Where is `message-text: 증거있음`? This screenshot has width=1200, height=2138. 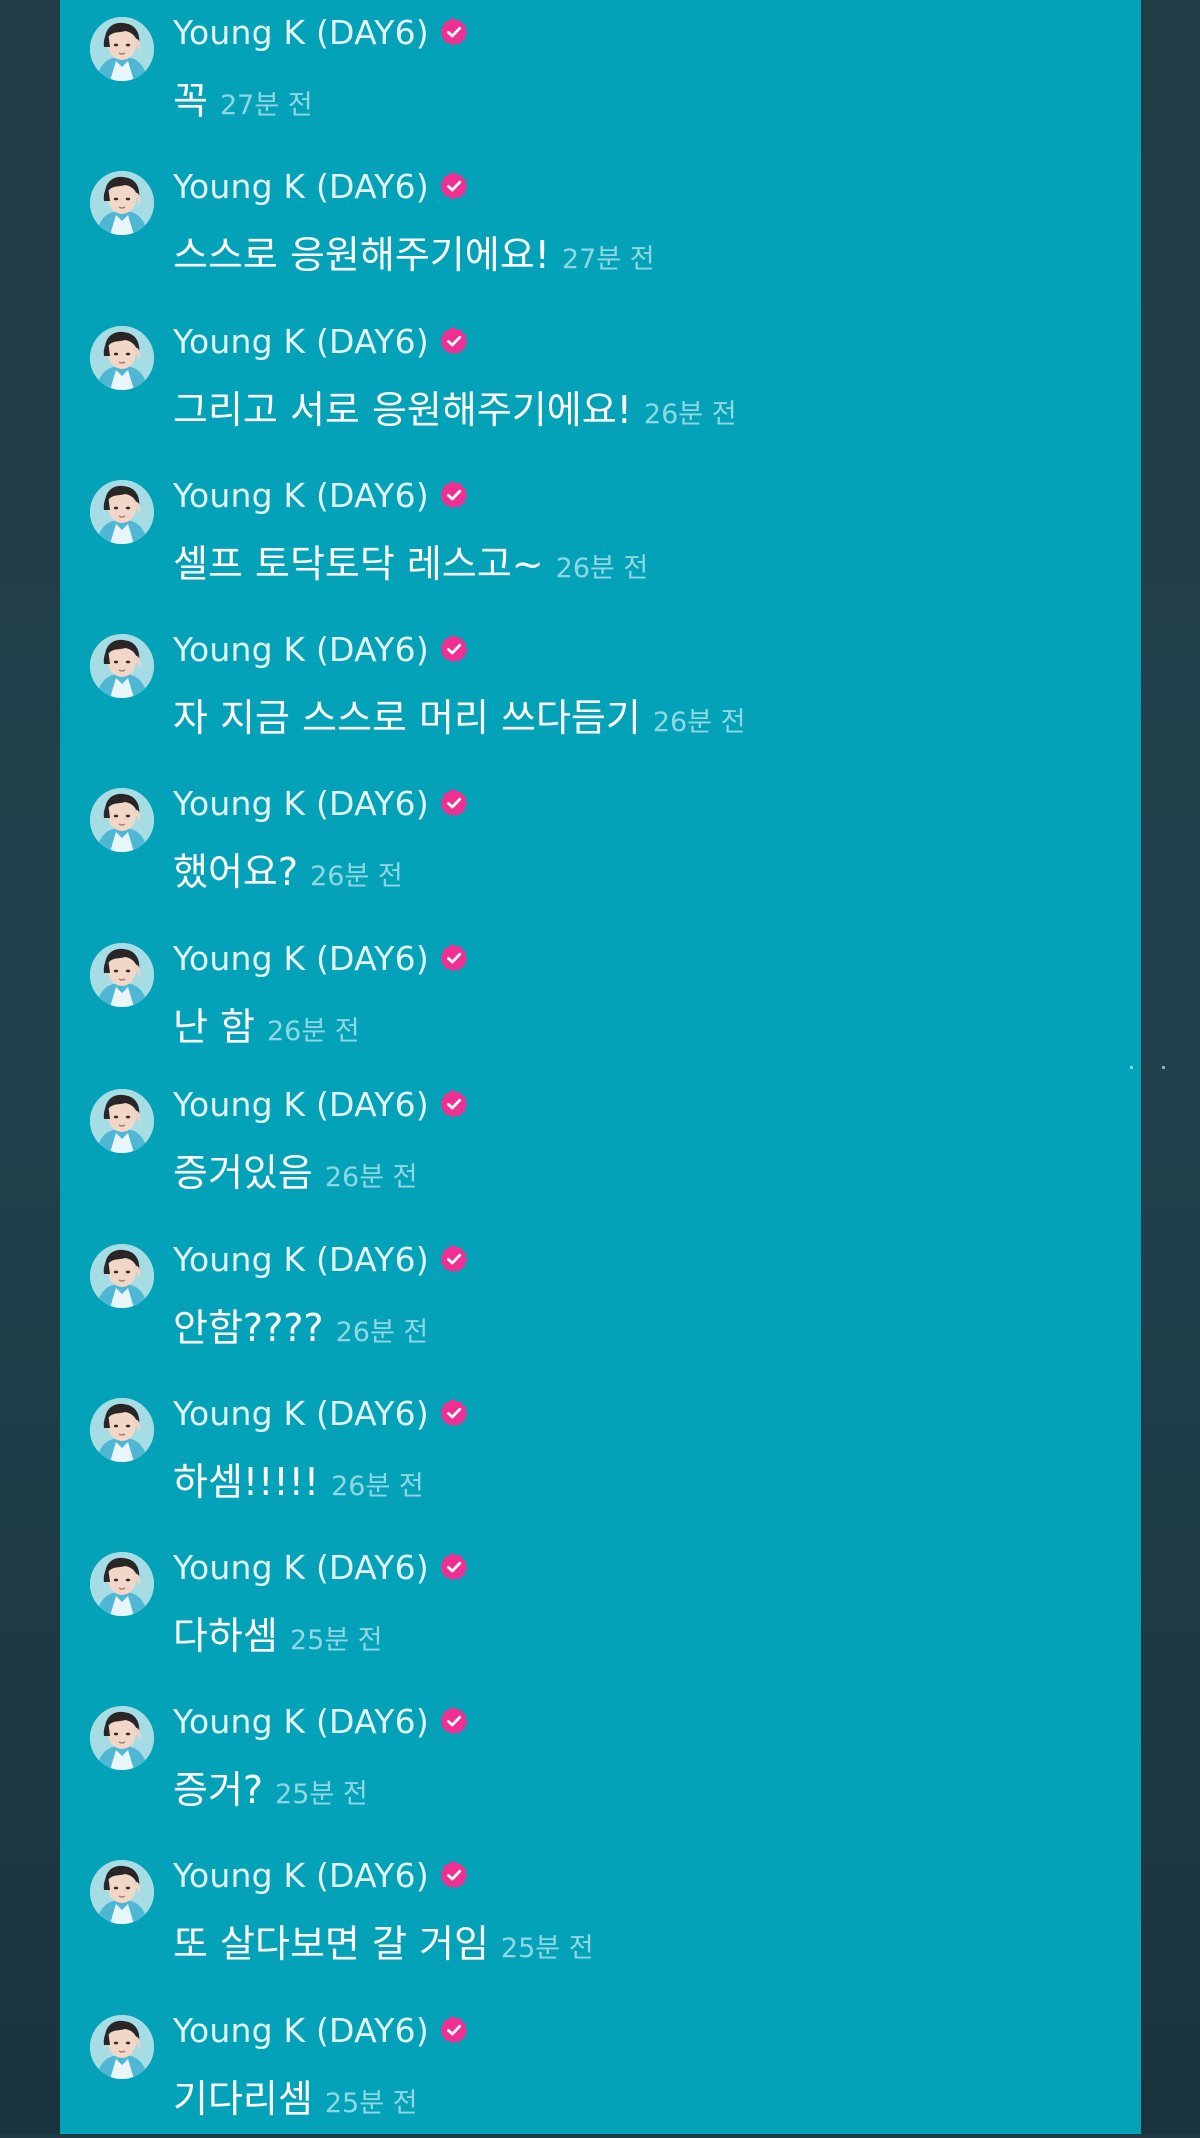 message-text: 증거있음 is located at coordinates (243, 1173).